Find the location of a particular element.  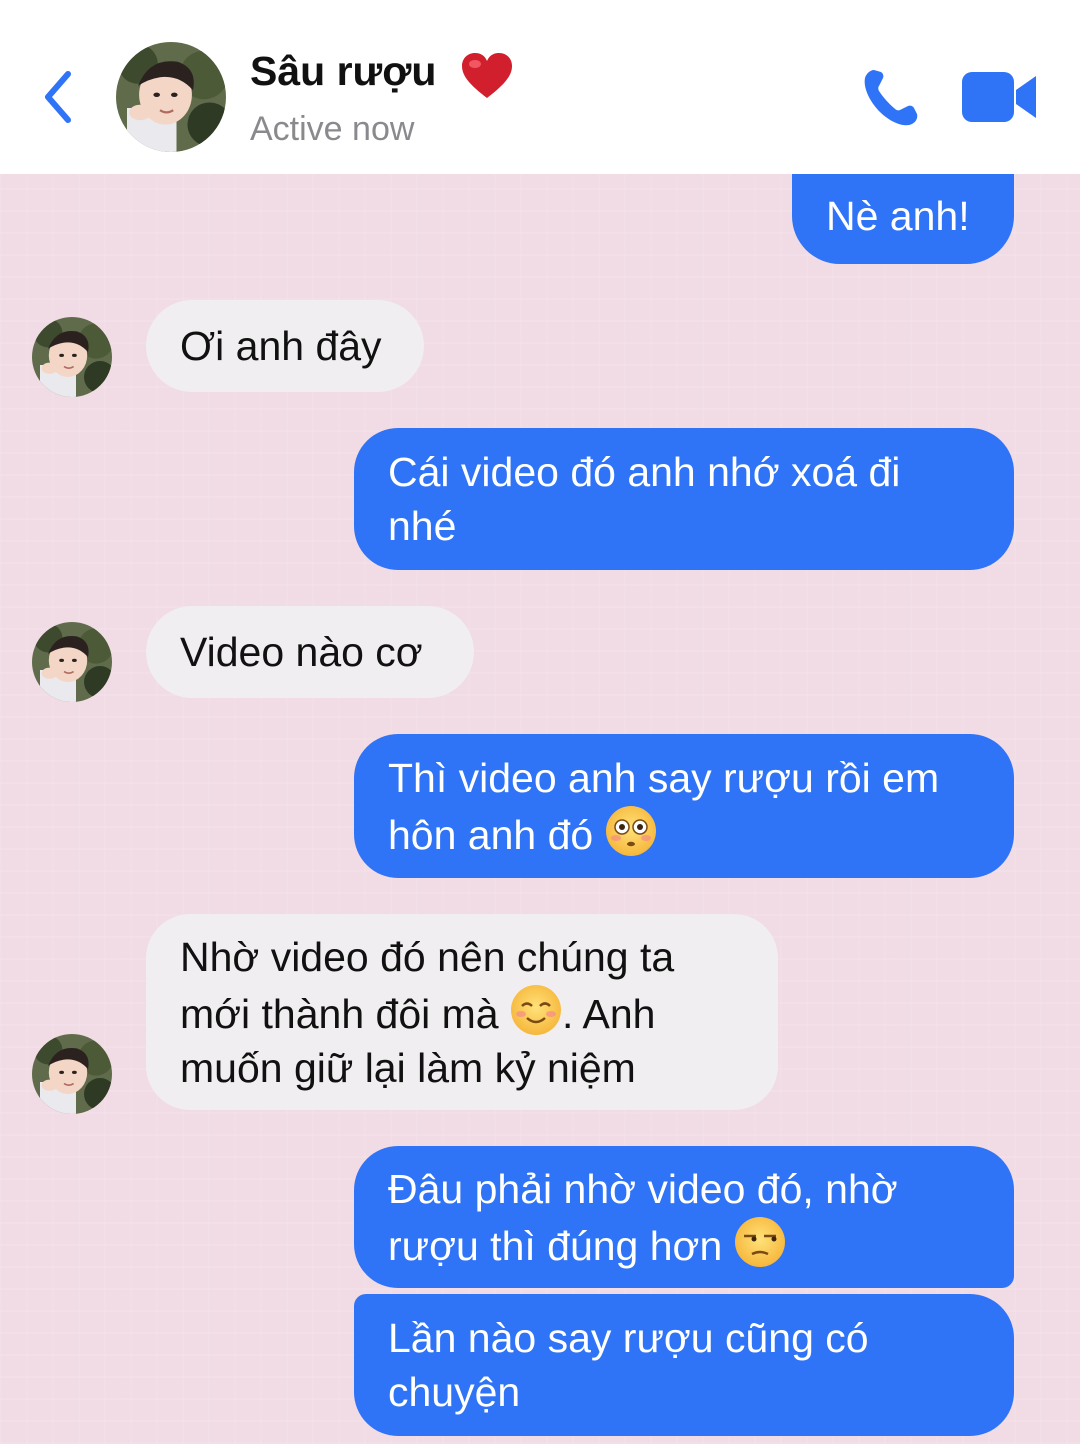

heart-icon is located at coordinates (487, 76).